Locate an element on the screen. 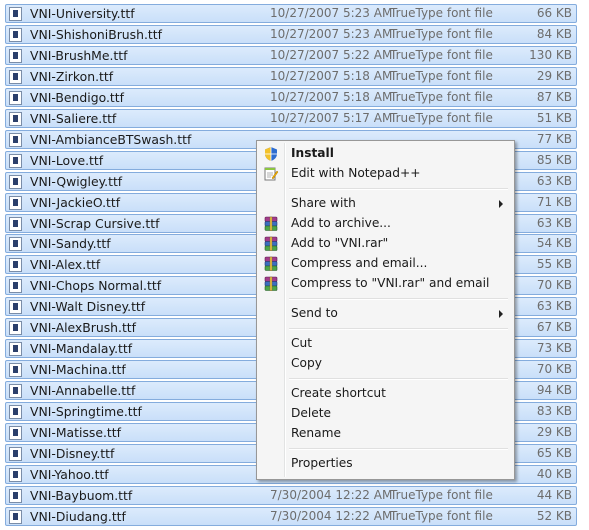 This screenshot has height=530, width=589. menu-item-label: Send to is located at coordinates (314, 313).